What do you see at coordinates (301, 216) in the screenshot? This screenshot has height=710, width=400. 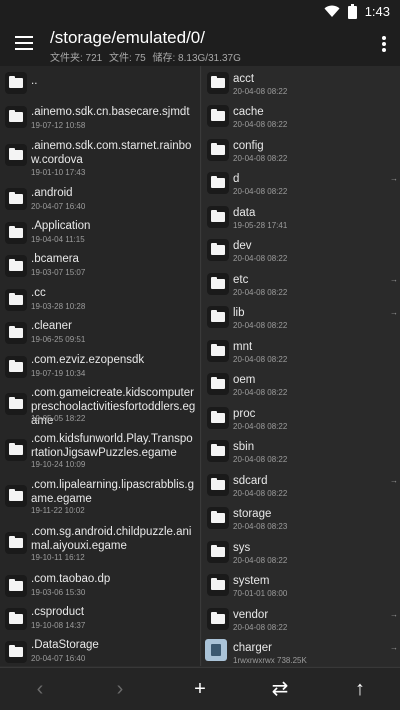 I see `list-item: data 19-05-28 17:41` at bounding box center [301, 216].